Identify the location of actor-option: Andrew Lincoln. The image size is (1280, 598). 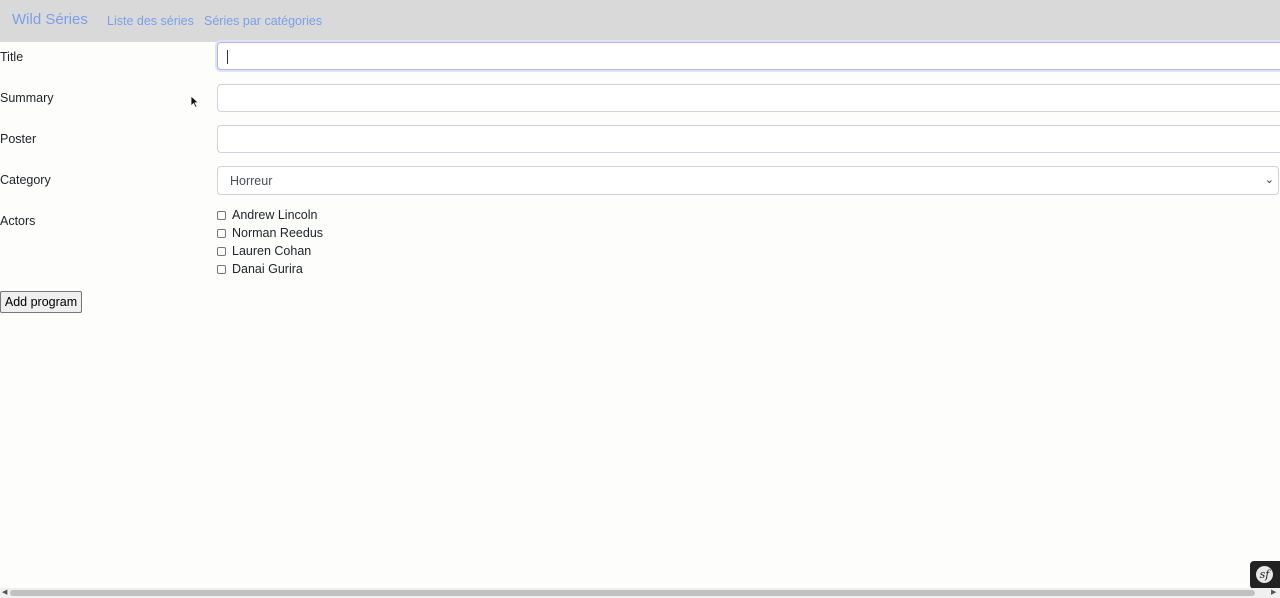
(267, 215).